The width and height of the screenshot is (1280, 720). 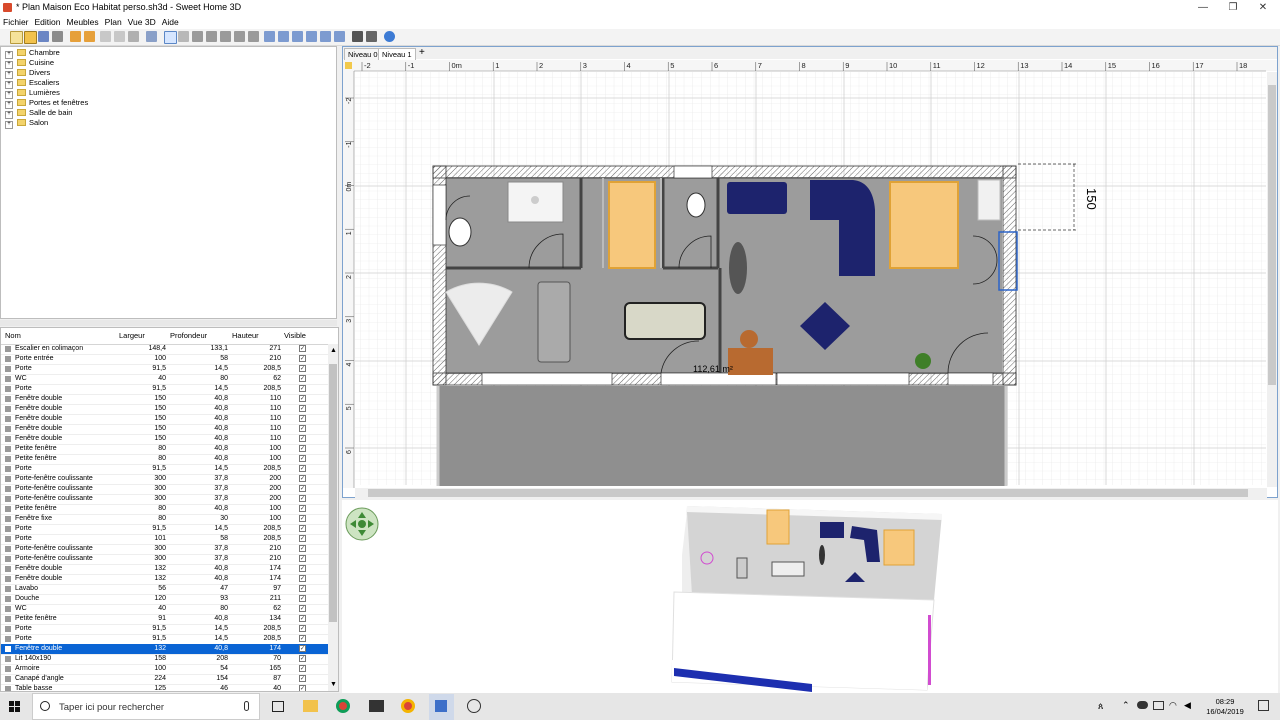 I want to click on close-button: ✕, so click(x=1263, y=7).